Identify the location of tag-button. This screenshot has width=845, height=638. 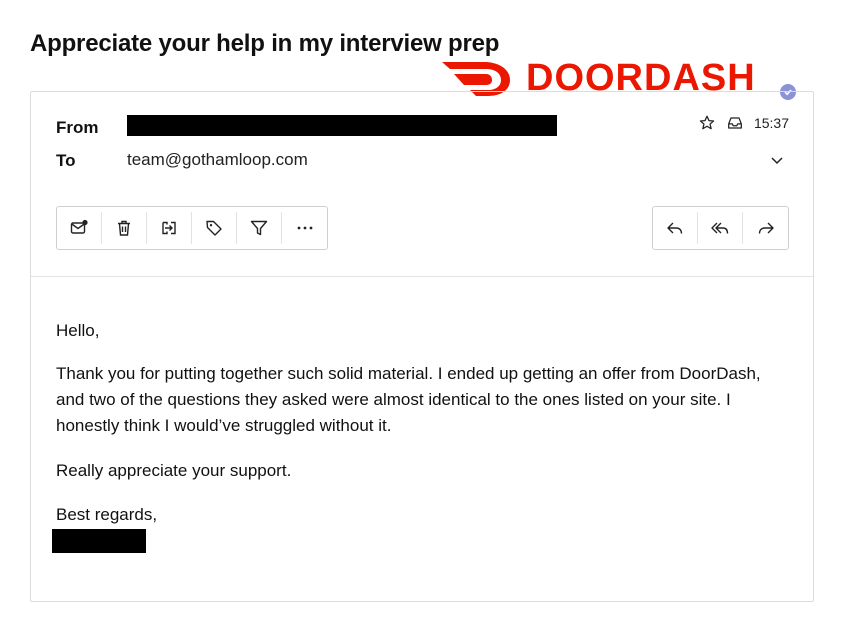
(214, 228).